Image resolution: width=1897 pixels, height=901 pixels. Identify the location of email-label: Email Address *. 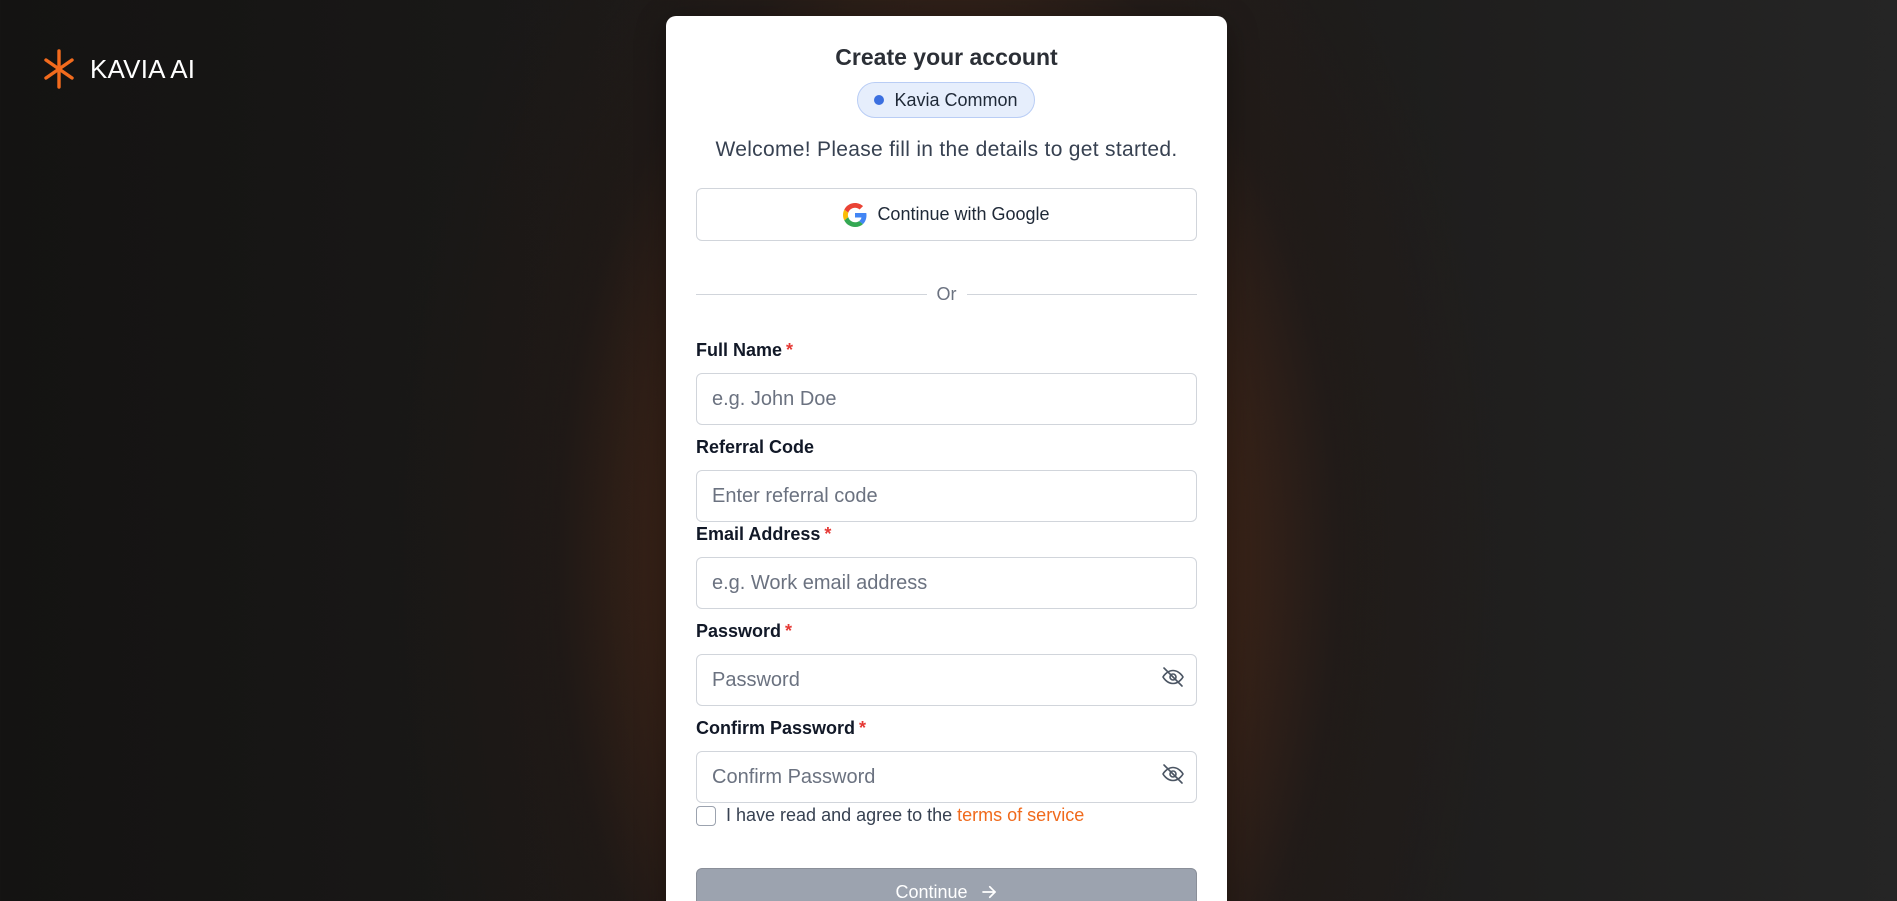
(763, 534).